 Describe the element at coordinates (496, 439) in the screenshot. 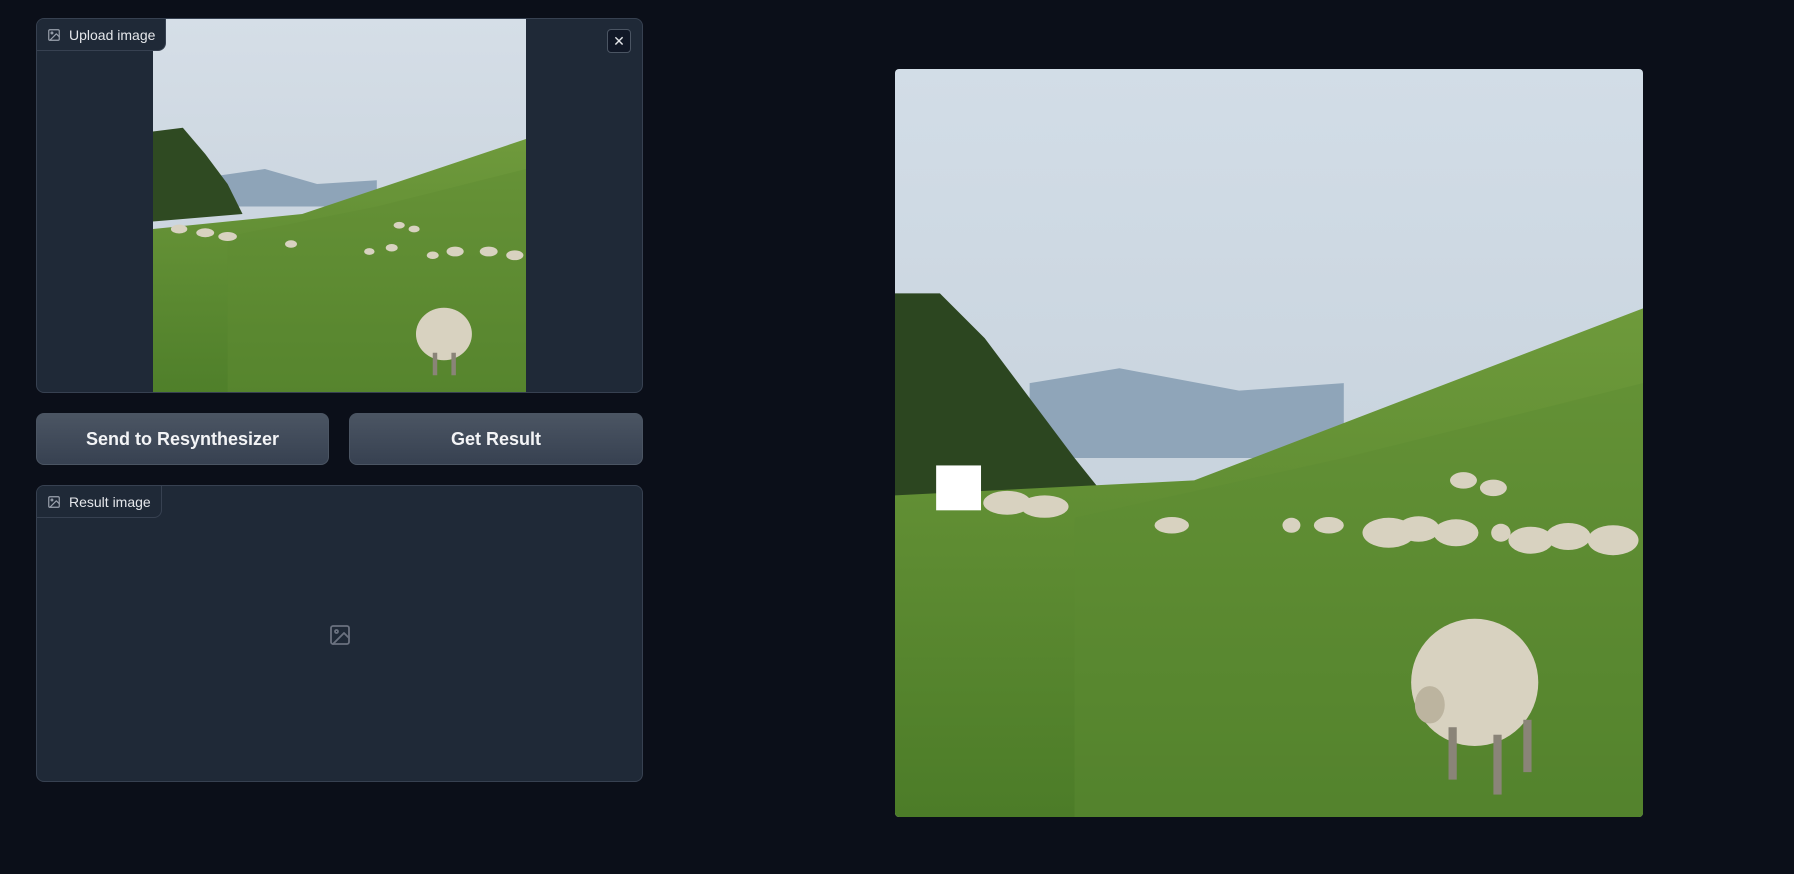

I see `get-result-button: Get Result` at that location.